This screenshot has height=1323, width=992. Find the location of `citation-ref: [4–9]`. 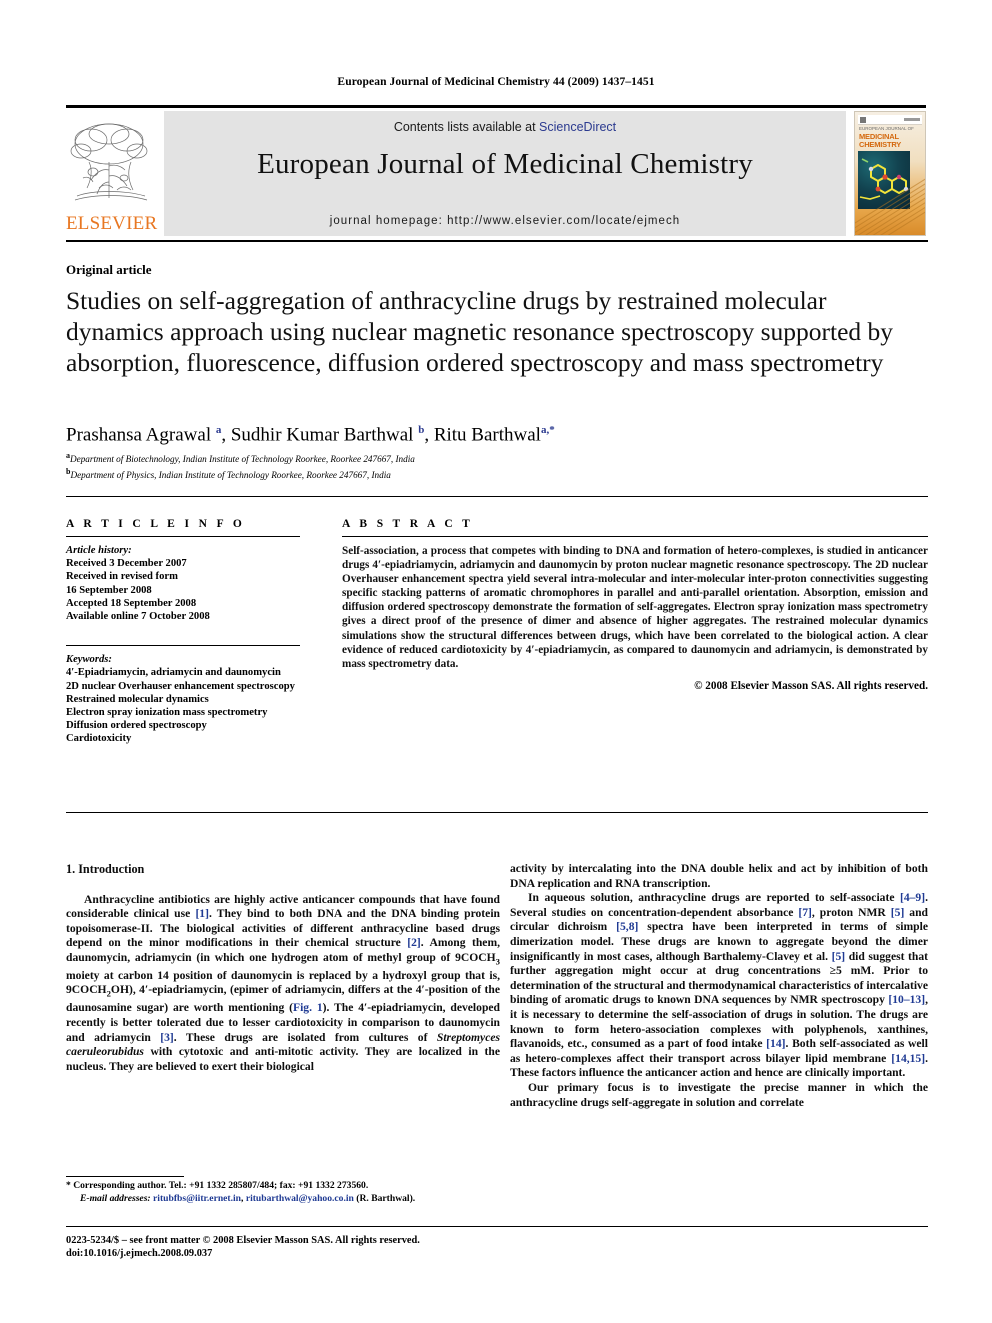

citation-ref: [4–9] is located at coordinates (912, 897).